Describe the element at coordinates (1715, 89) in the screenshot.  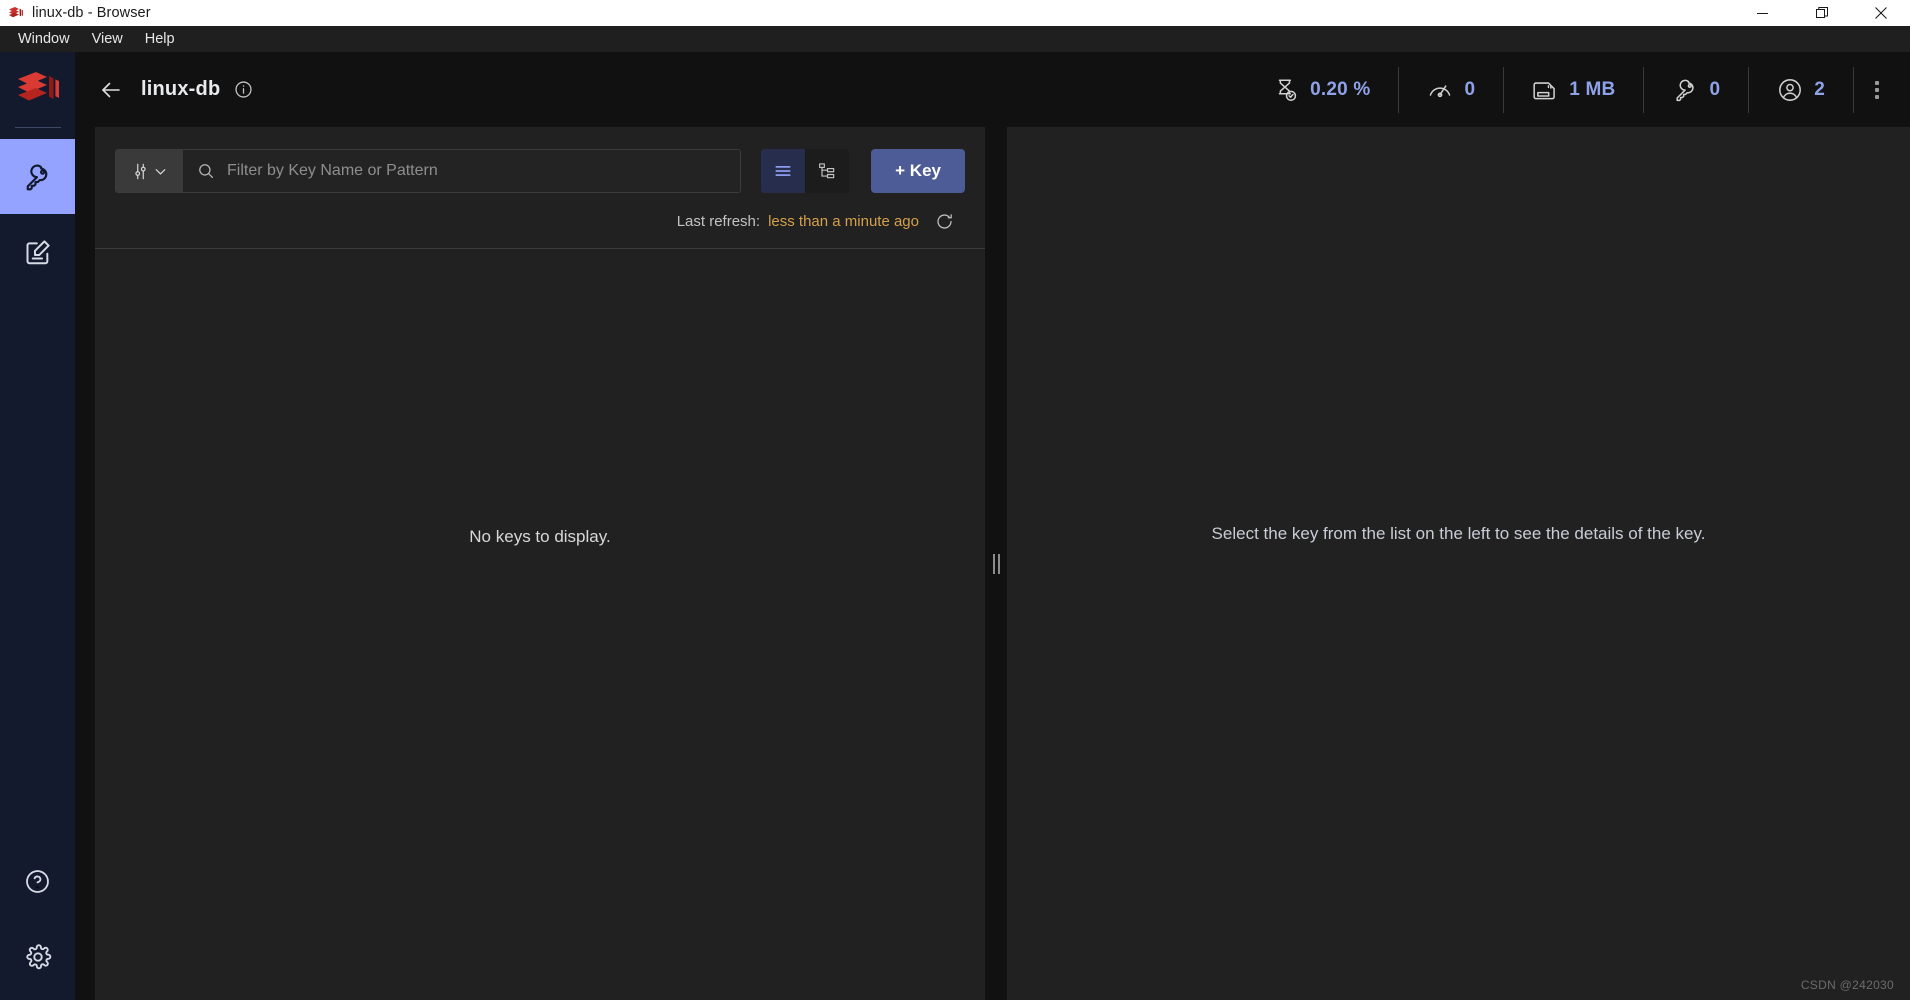
I see `keys-stat-value: 0` at that location.